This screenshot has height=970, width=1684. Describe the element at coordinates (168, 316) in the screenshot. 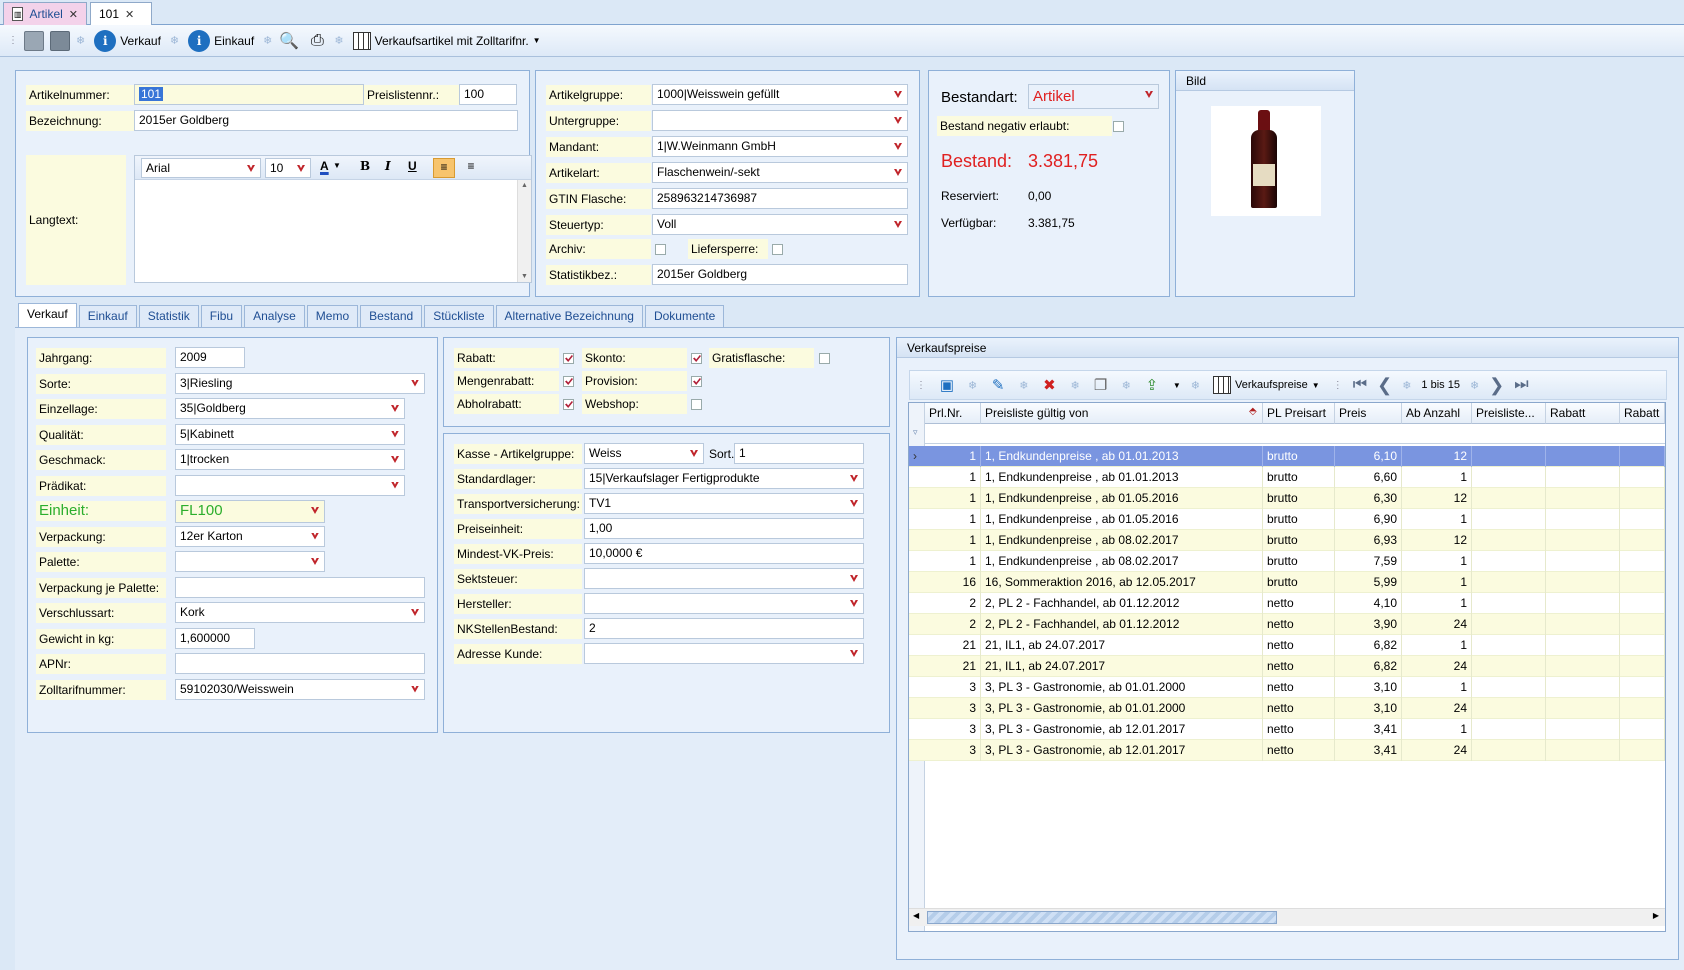

I see `tab-statistik: Statistik` at that location.